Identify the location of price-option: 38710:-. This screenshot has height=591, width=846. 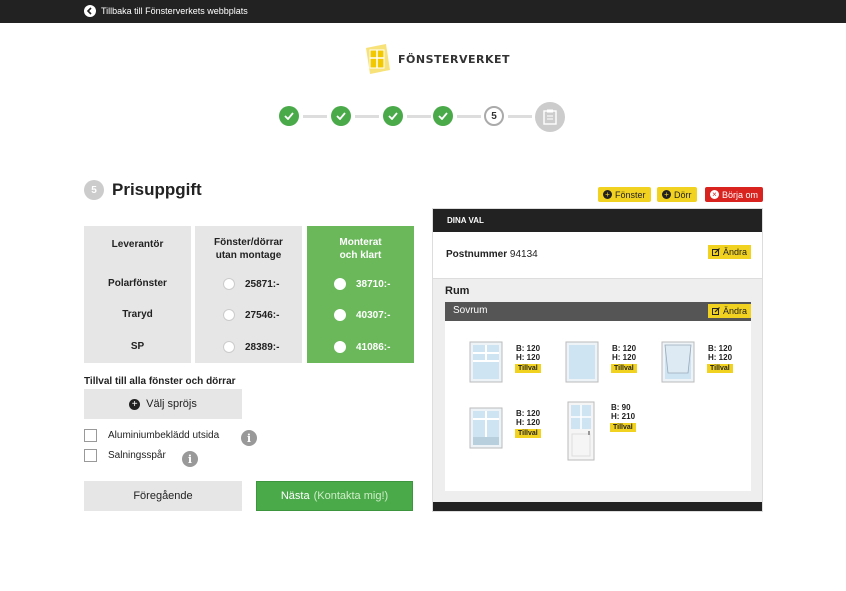
(360, 284).